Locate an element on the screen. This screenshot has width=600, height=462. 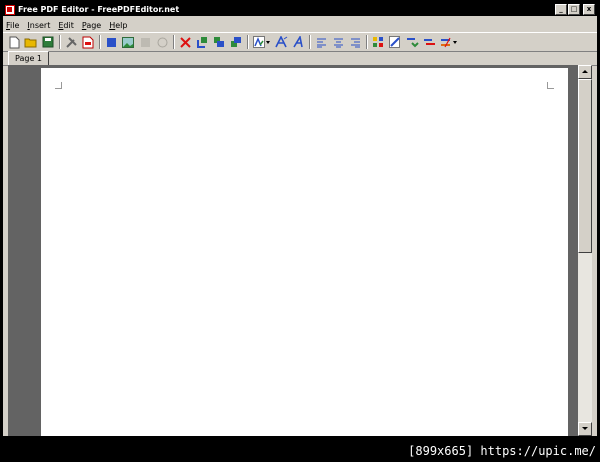
maximize-button: □ is located at coordinates (574, 9).